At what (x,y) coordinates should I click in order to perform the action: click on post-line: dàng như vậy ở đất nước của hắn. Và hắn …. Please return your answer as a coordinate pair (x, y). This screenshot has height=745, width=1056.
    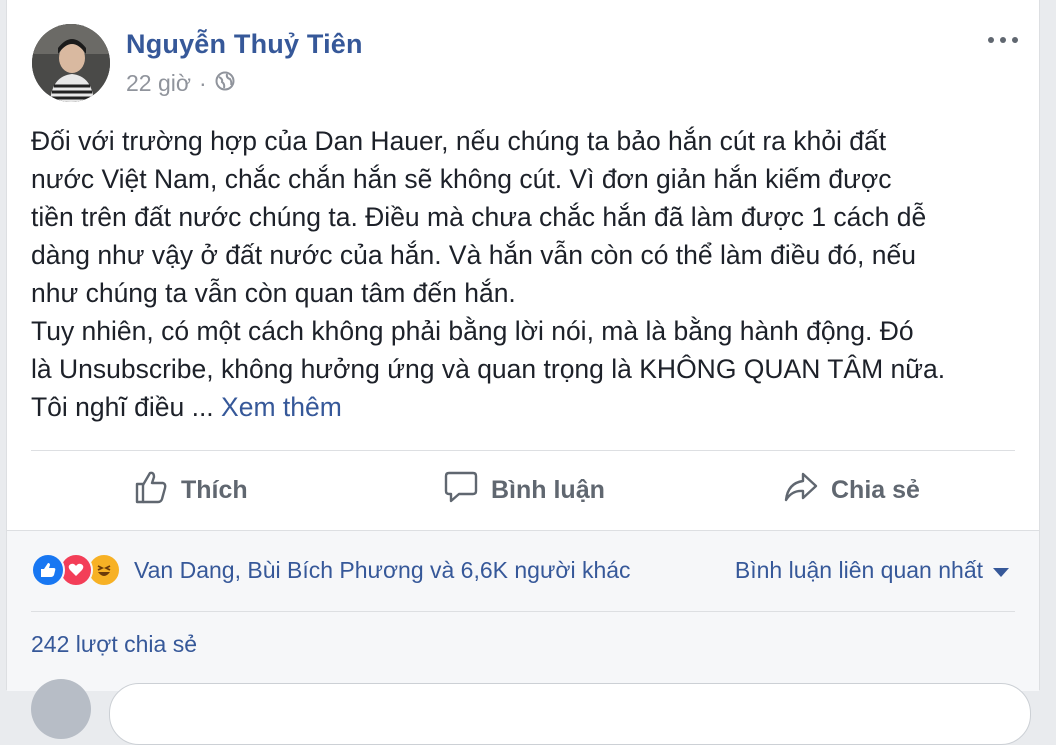
    Looking at the image, I should click on (473, 255).